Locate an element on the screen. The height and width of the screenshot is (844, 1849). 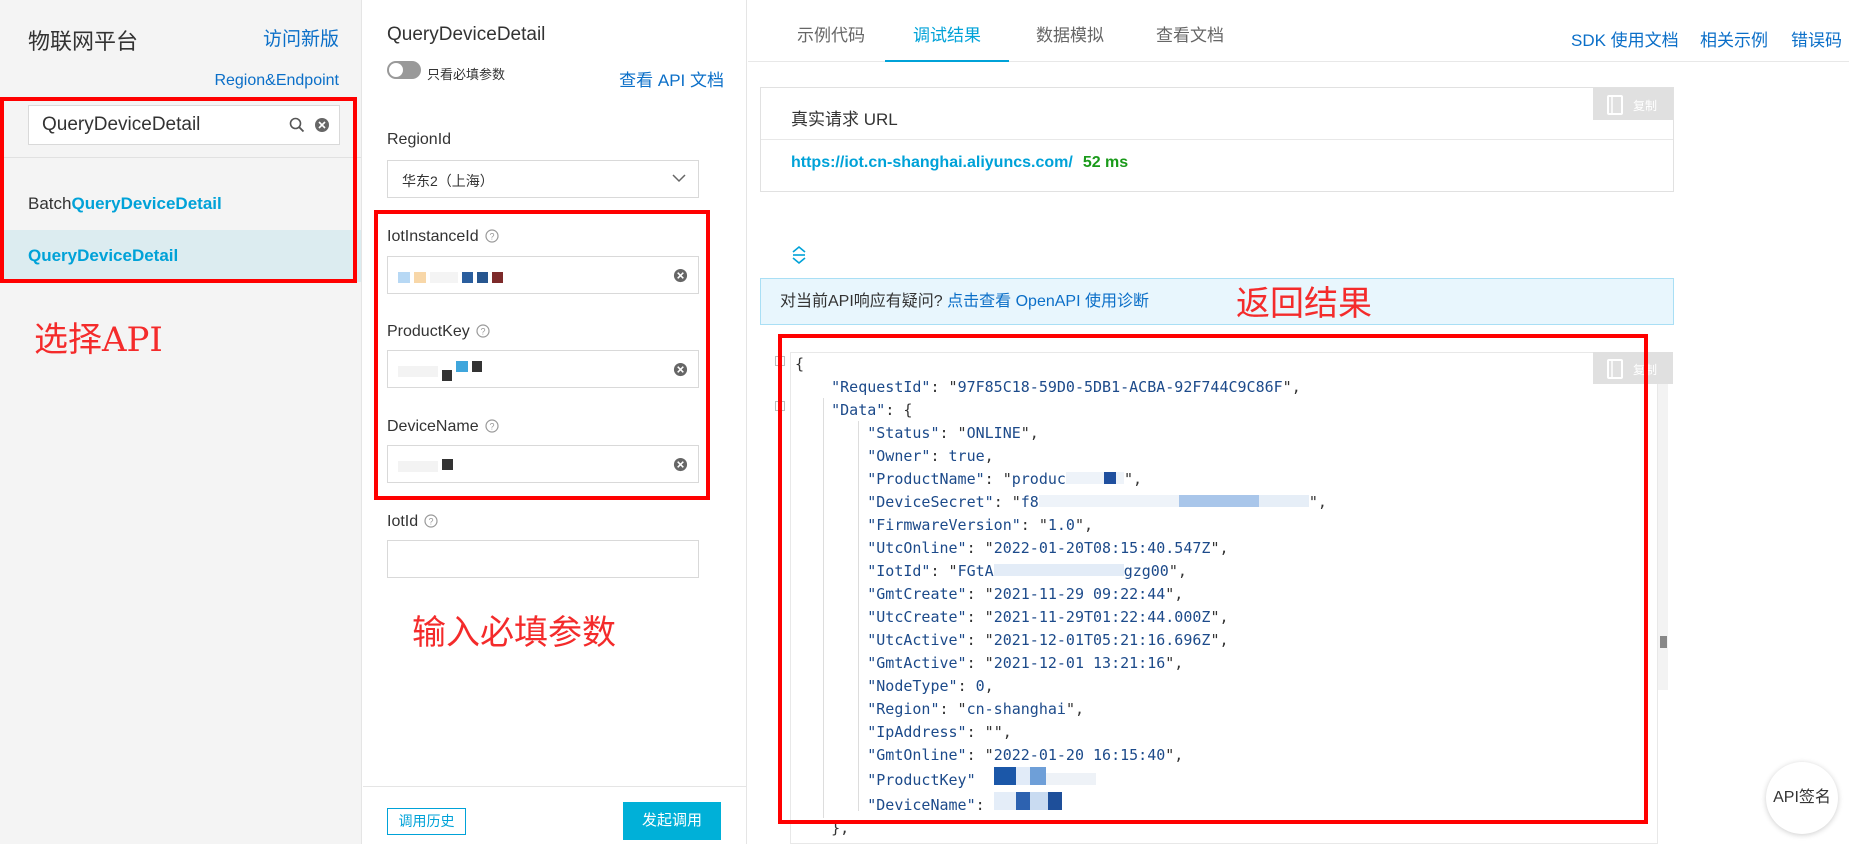
copy-url-button: 复制 is located at coordinates (1633, 104).